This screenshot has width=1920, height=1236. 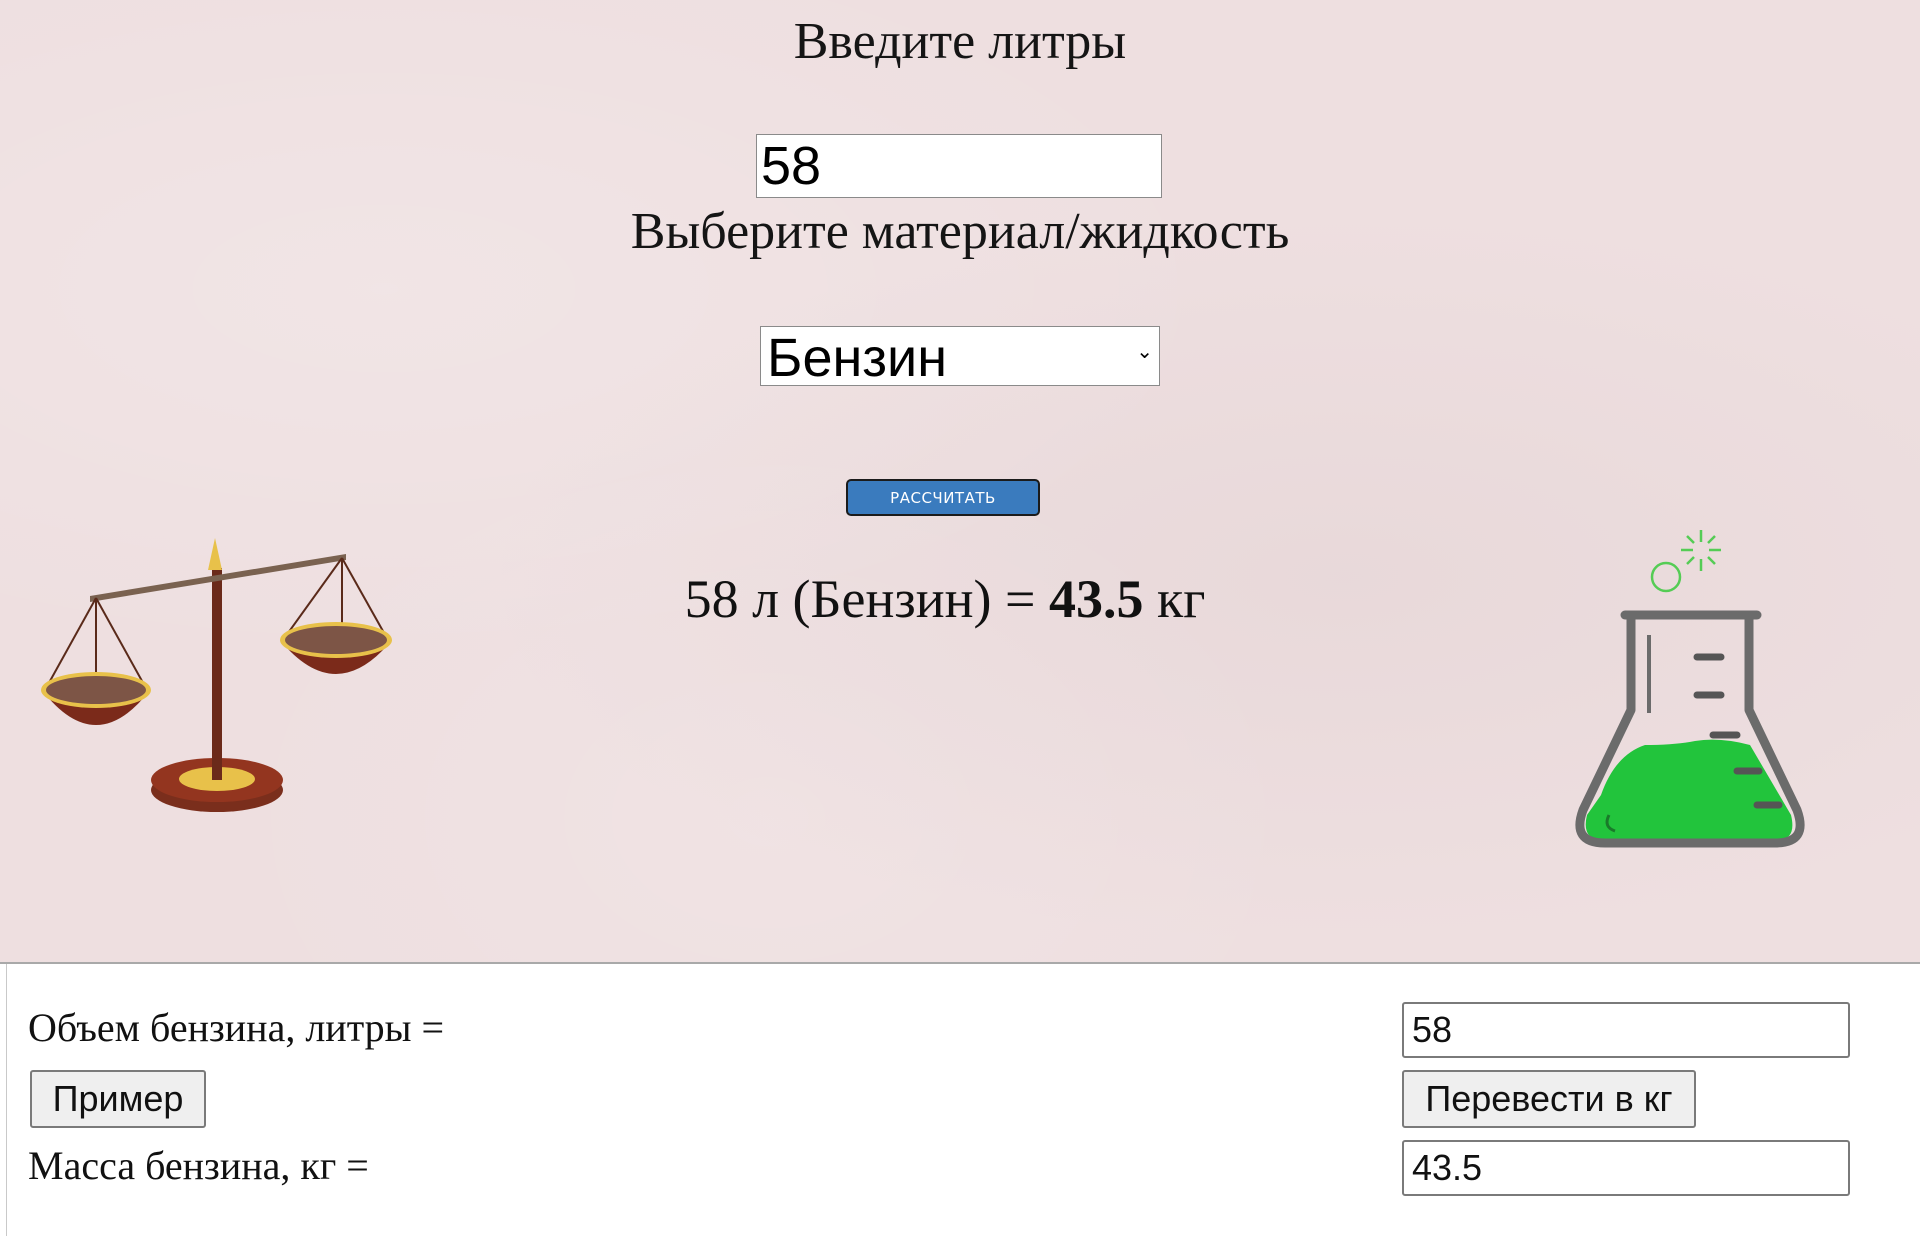 I want to click on result-unit: кг, so click(x=1174, y=599).